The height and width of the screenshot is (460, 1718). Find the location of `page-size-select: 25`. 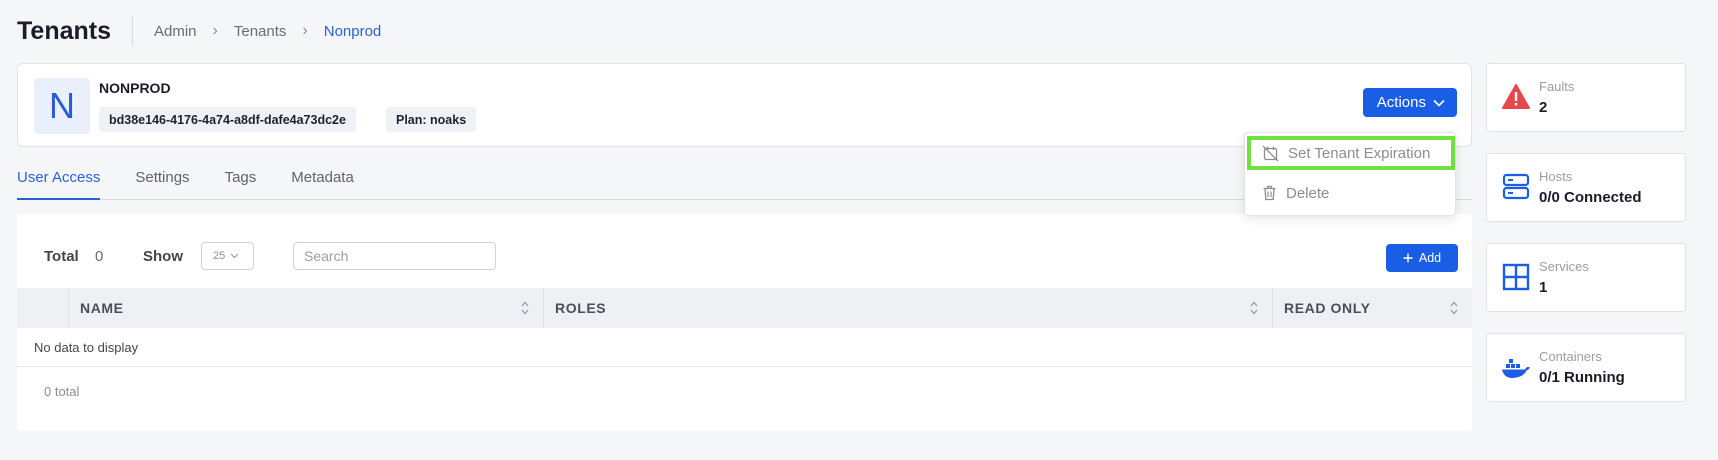

page-size-select: 25 is located at coordinates (227, 256).